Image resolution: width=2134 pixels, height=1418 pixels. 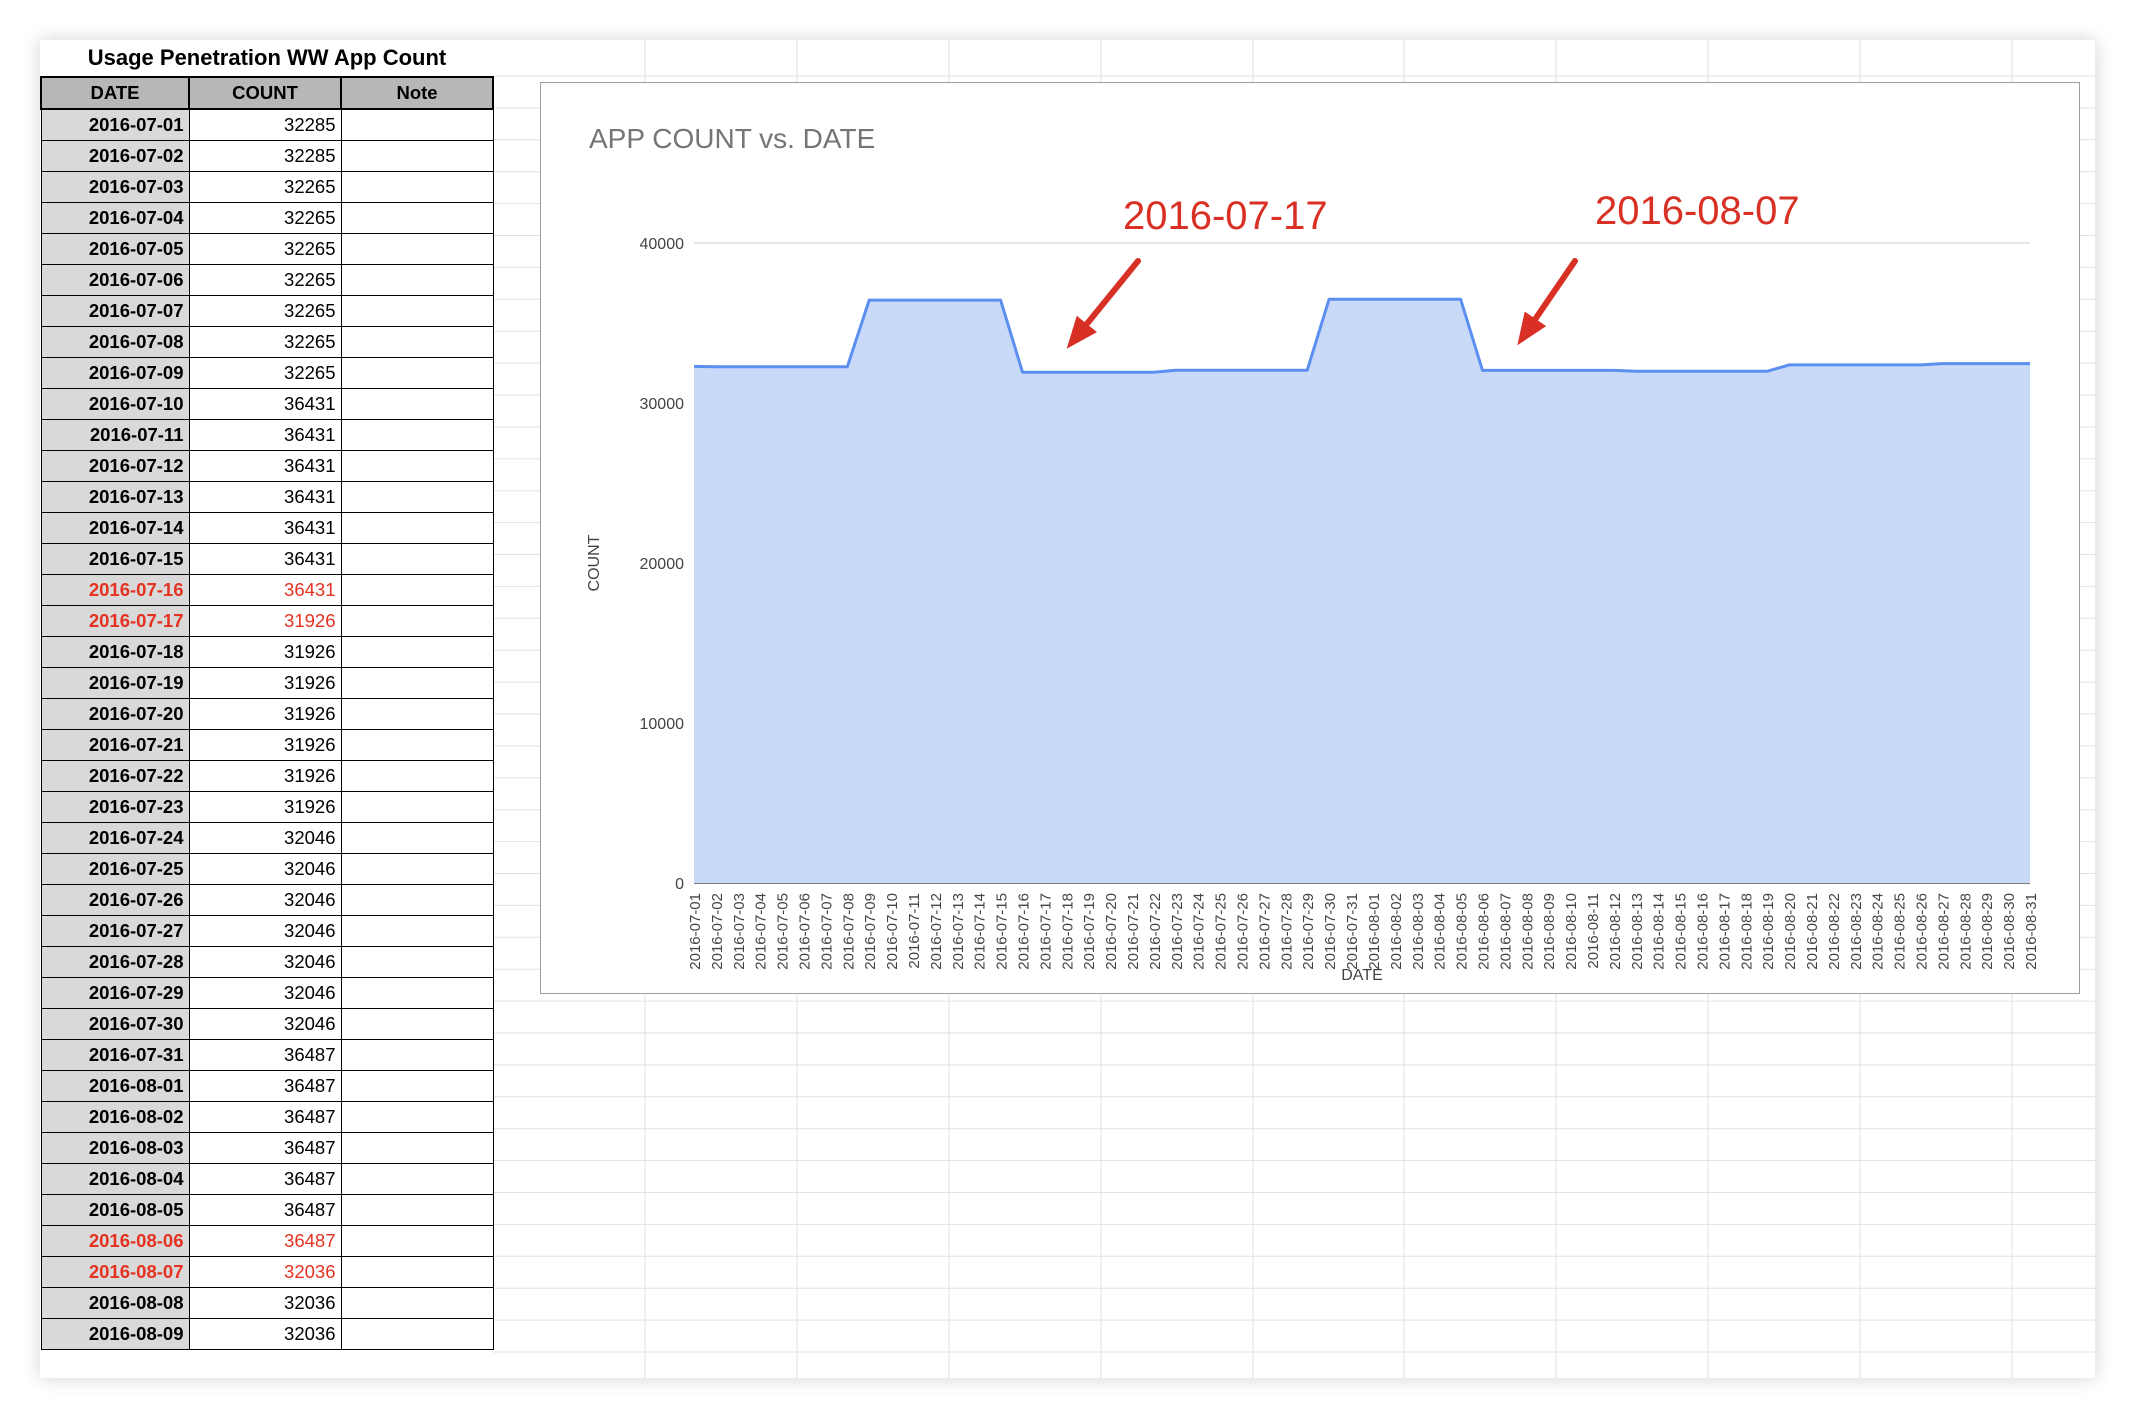 What do you see at coordinates (267, 1148) in the screenshot?
I see `table-row: 2016-08-03 36487` at bounding box center [267, 1148].